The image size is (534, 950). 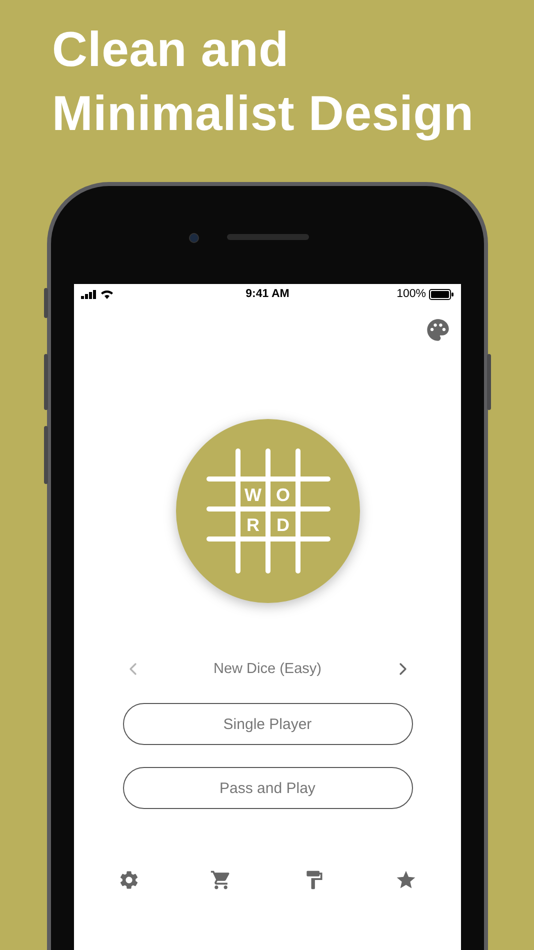 I want to click on logo: W O R D, so click(x=268, y=511).